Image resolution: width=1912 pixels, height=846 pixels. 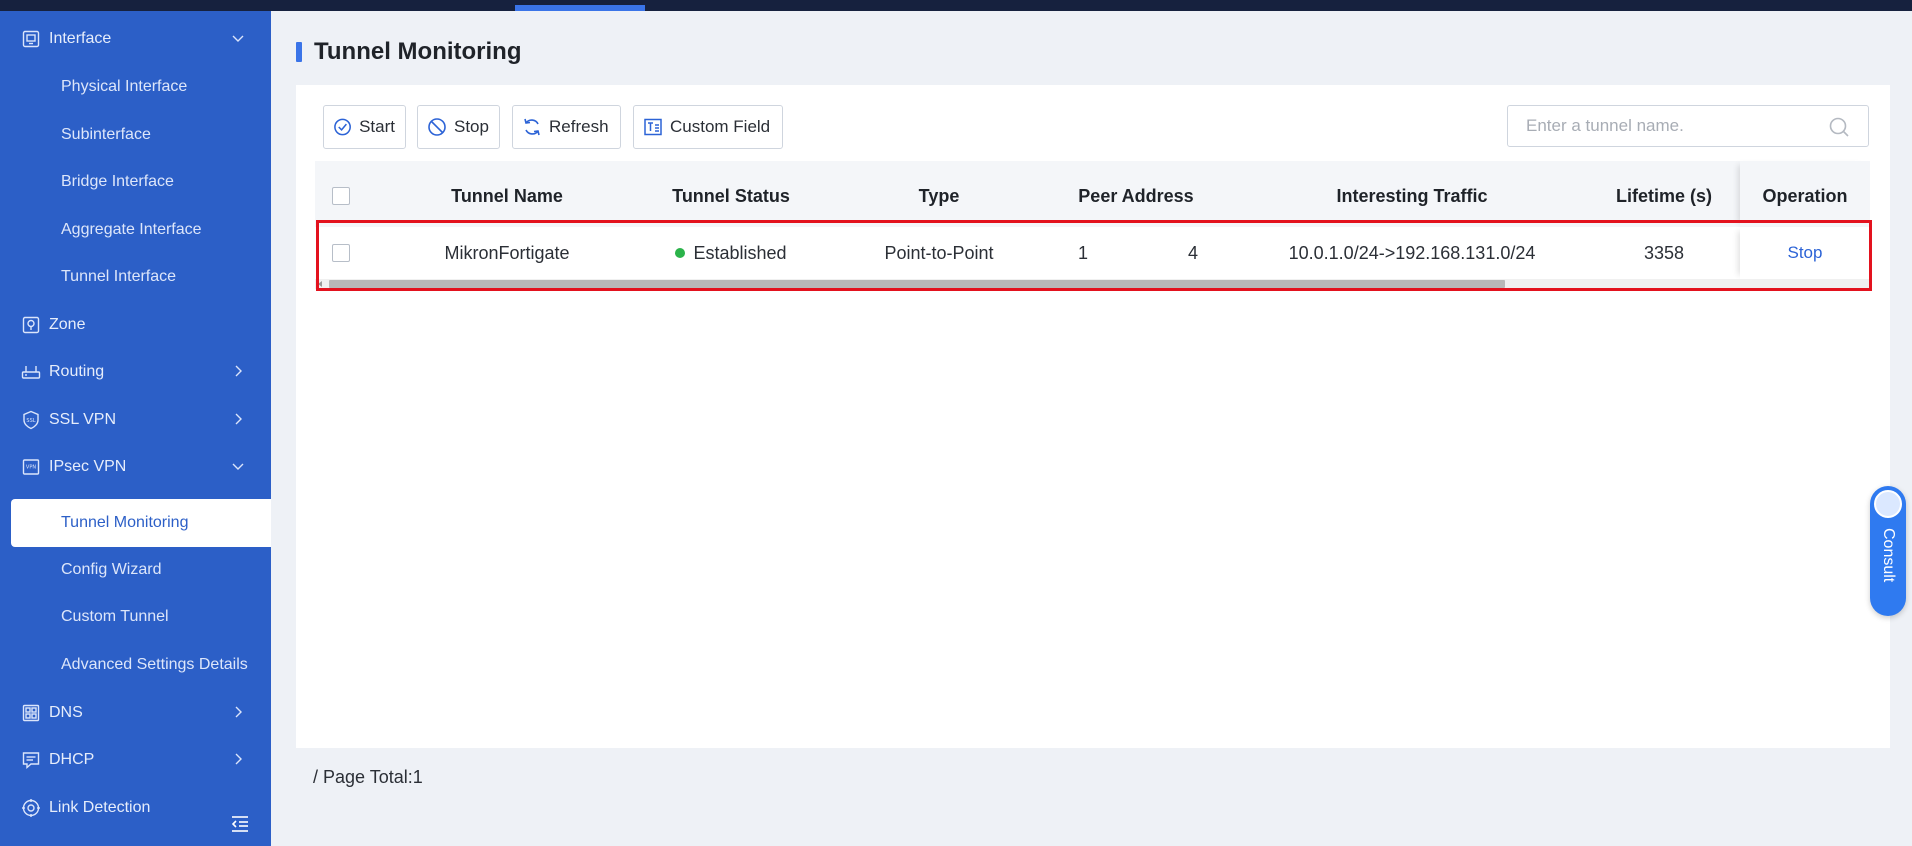 What do you see at coordinates (154, 664) in the screenshot?
I see `sidebar-item-label: Advanced Settings Details` at bounding box center [154, 664].